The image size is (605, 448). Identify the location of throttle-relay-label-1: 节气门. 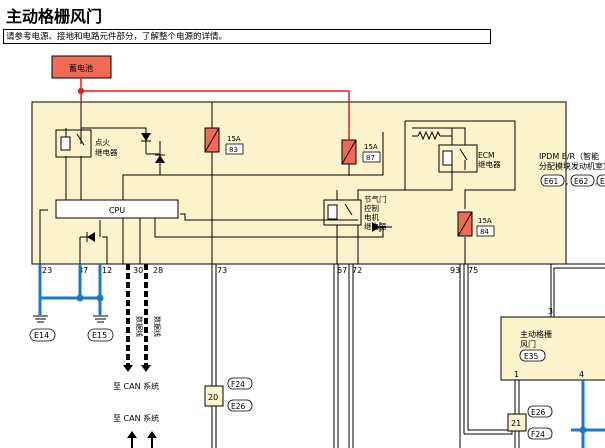
(375, 199).